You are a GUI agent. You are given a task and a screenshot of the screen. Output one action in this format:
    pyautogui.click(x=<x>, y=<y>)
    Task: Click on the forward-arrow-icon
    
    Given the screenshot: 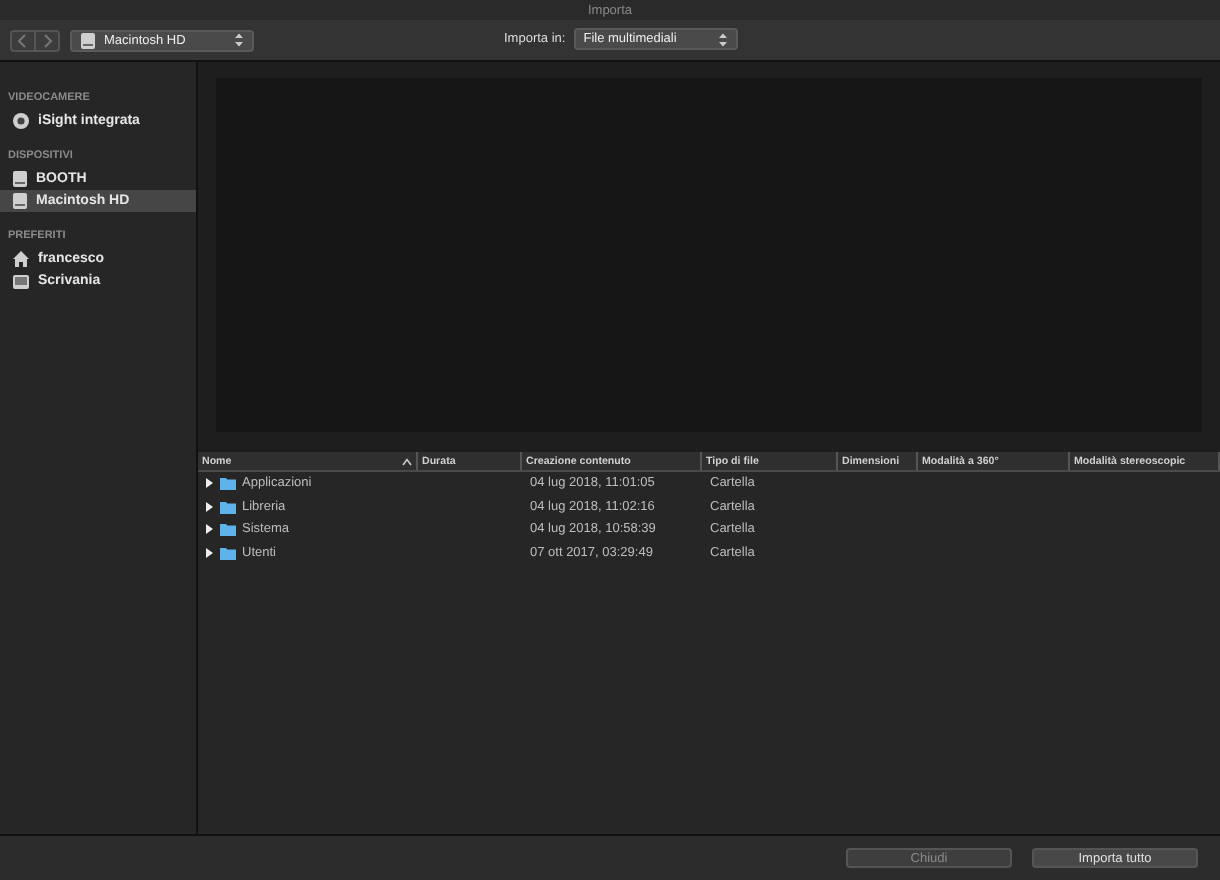 What is the action you would take?
    pyautogui.click(x=46, y=40)
    